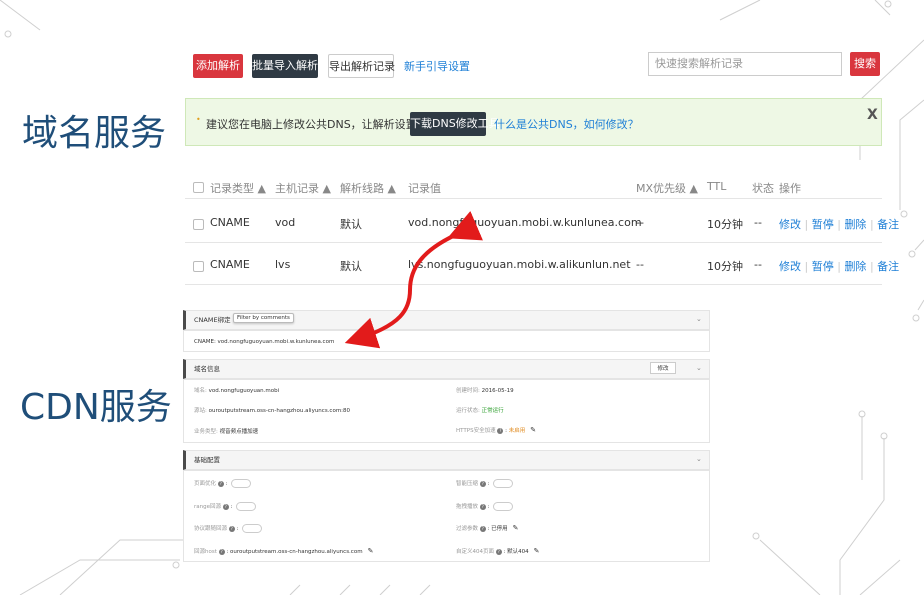 The width and height of the screenshot is (924, 595). Describe the element at coordinates (226, 432) in the screenshot. I see `biz-type-field: 业务类型: 视音频点播加速` at that location.